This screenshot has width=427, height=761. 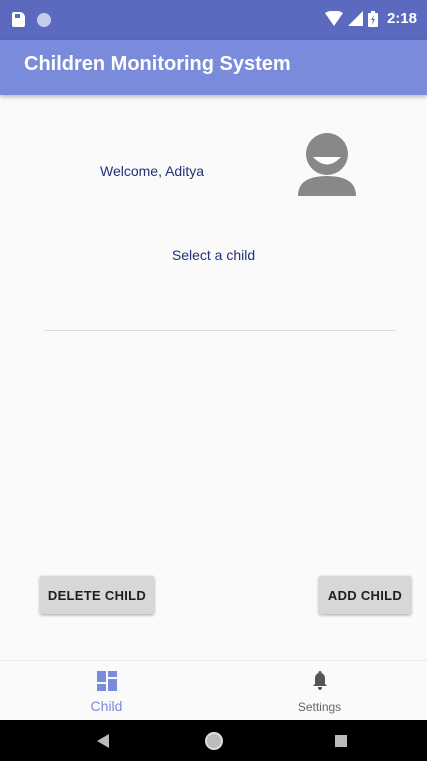 I want to click on status-bar: 2:18, so click(x=213, y=20).